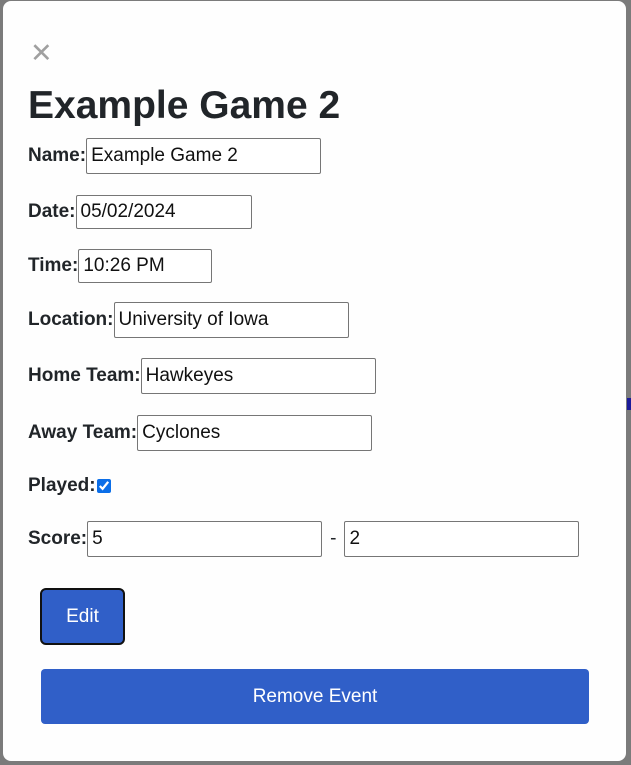  What do you see at coordinates (62, 485) in the screenshot?
I see `played-label: Played:` at bounding box center [62, 485].